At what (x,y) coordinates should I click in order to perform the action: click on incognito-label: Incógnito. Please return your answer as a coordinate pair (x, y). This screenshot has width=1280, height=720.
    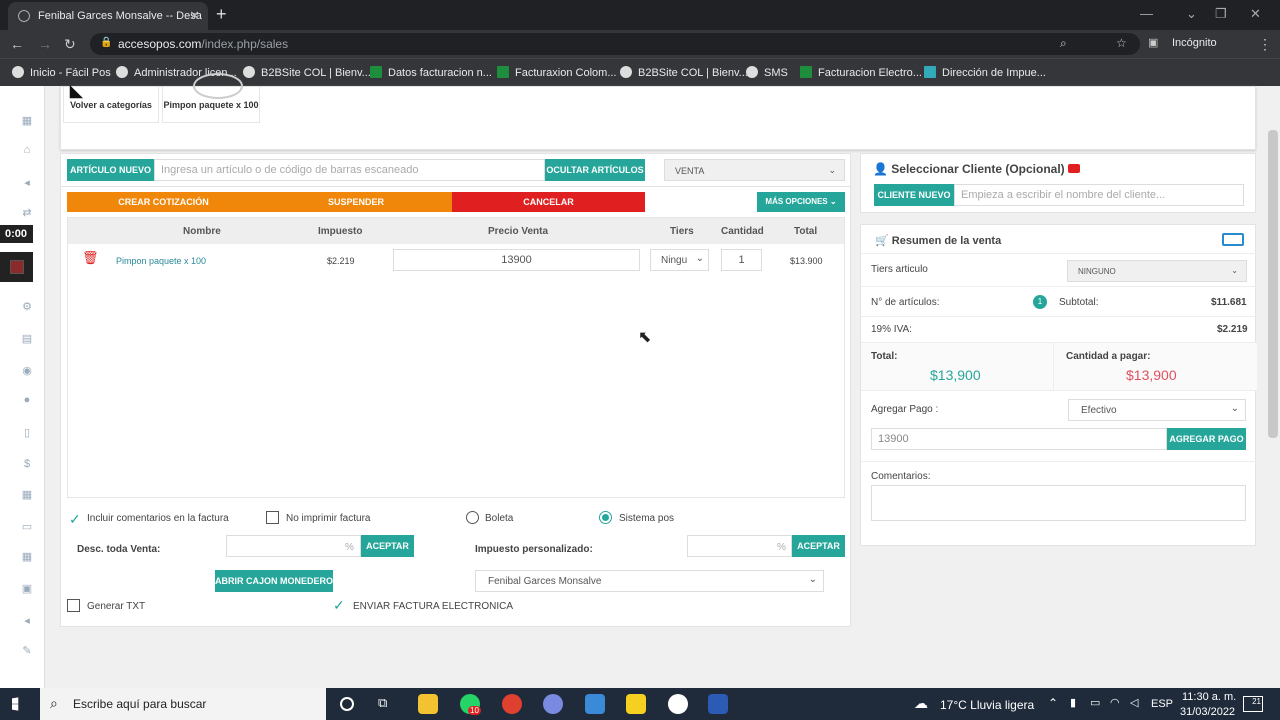
    Looking at the image, I should click on (1194, 43).